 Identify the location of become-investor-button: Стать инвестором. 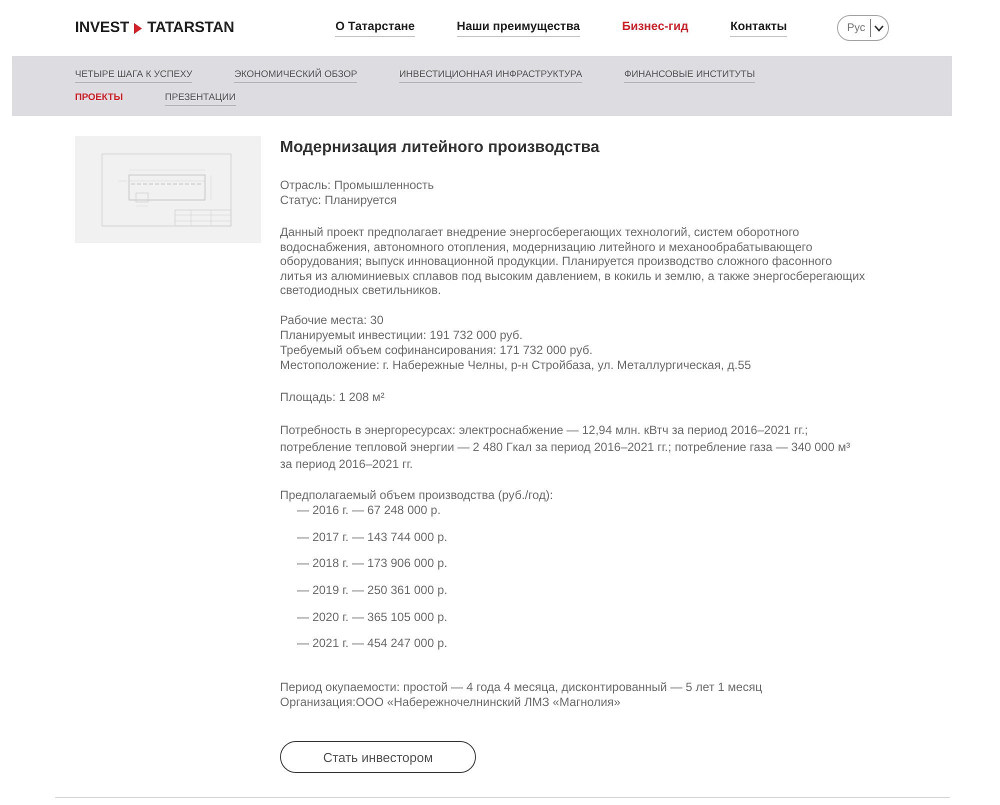
(378, 757).